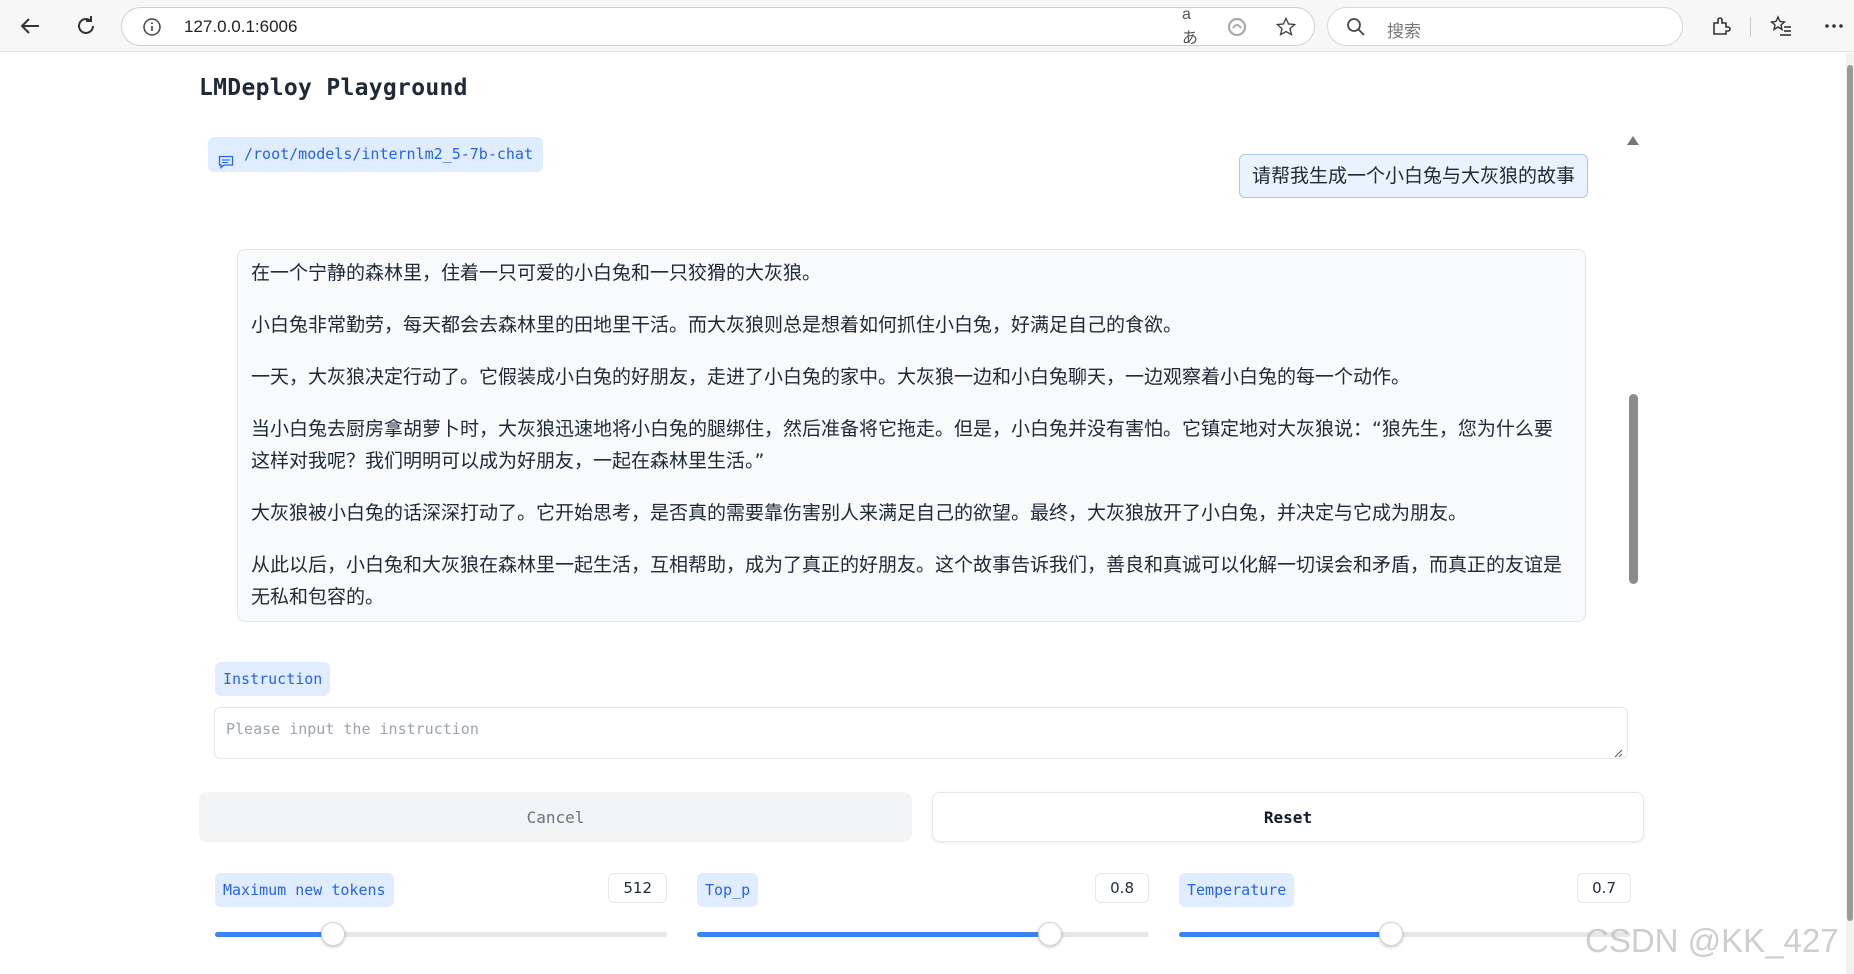 The width and height of the screenshot is (1854, 974). I want to click on model-label-text: /root/models/internlm2_5-7b-chat, so click(388, 154).